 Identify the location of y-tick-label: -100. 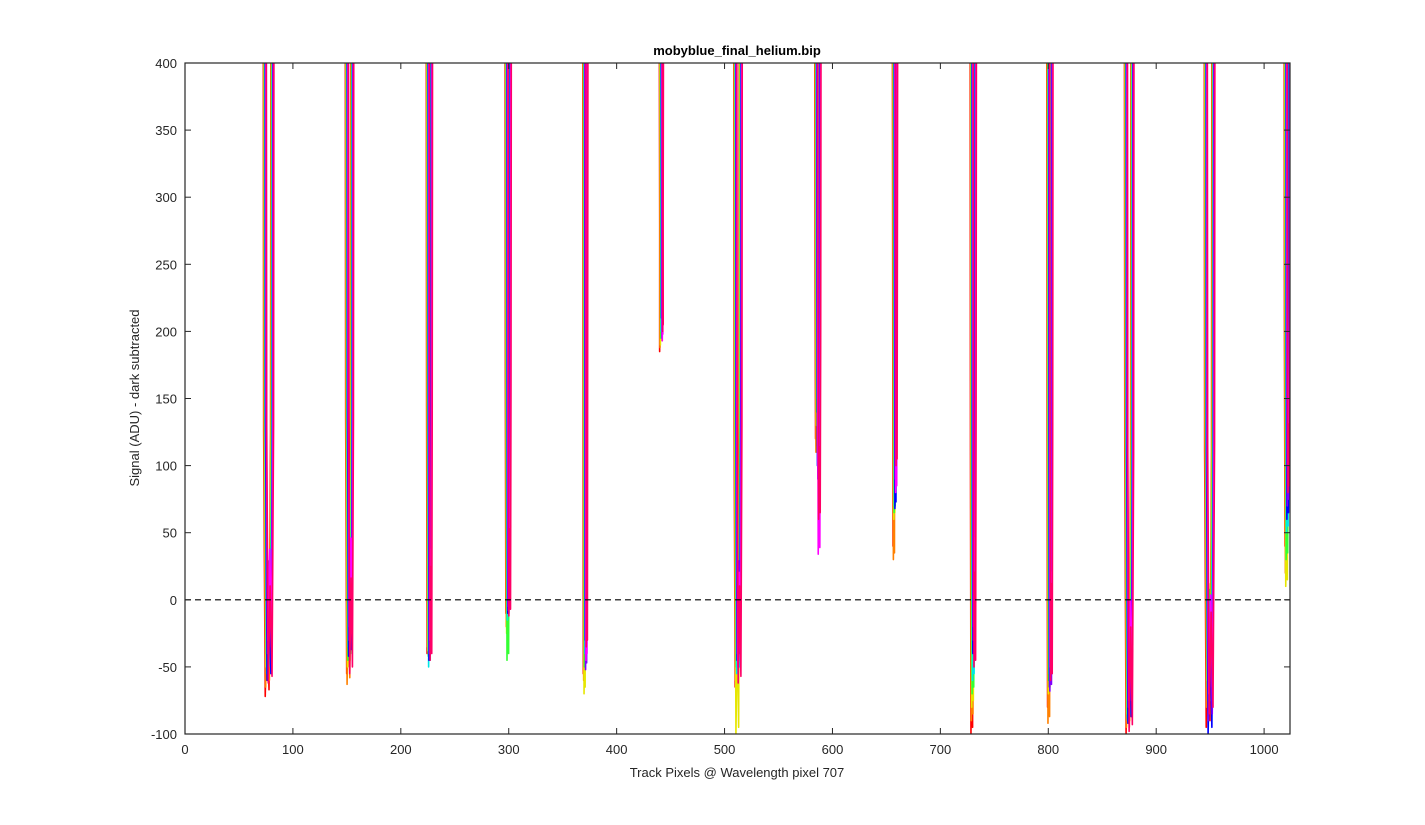
(164, 734).